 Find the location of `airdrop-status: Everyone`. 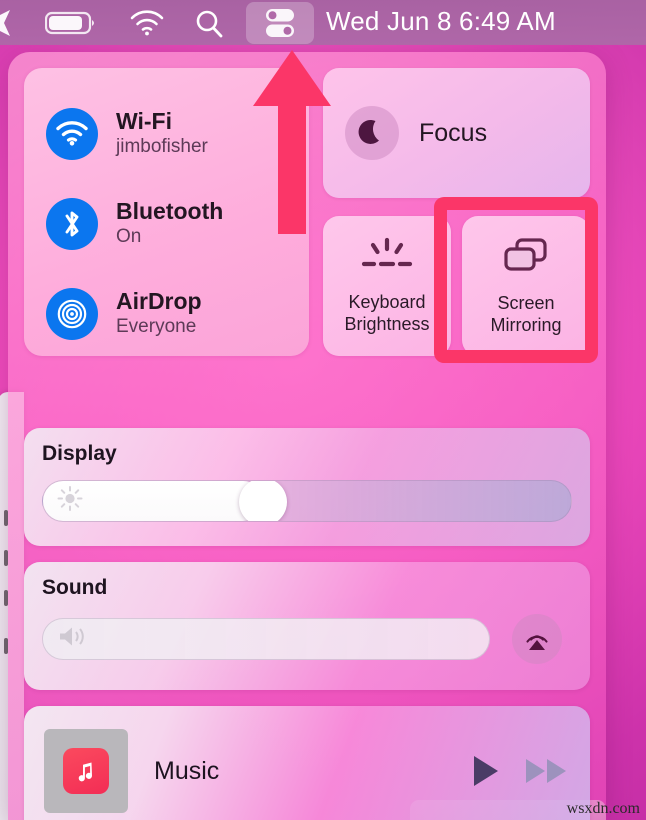

airdrop-status: Everyone is located at coordinates (156, 327).